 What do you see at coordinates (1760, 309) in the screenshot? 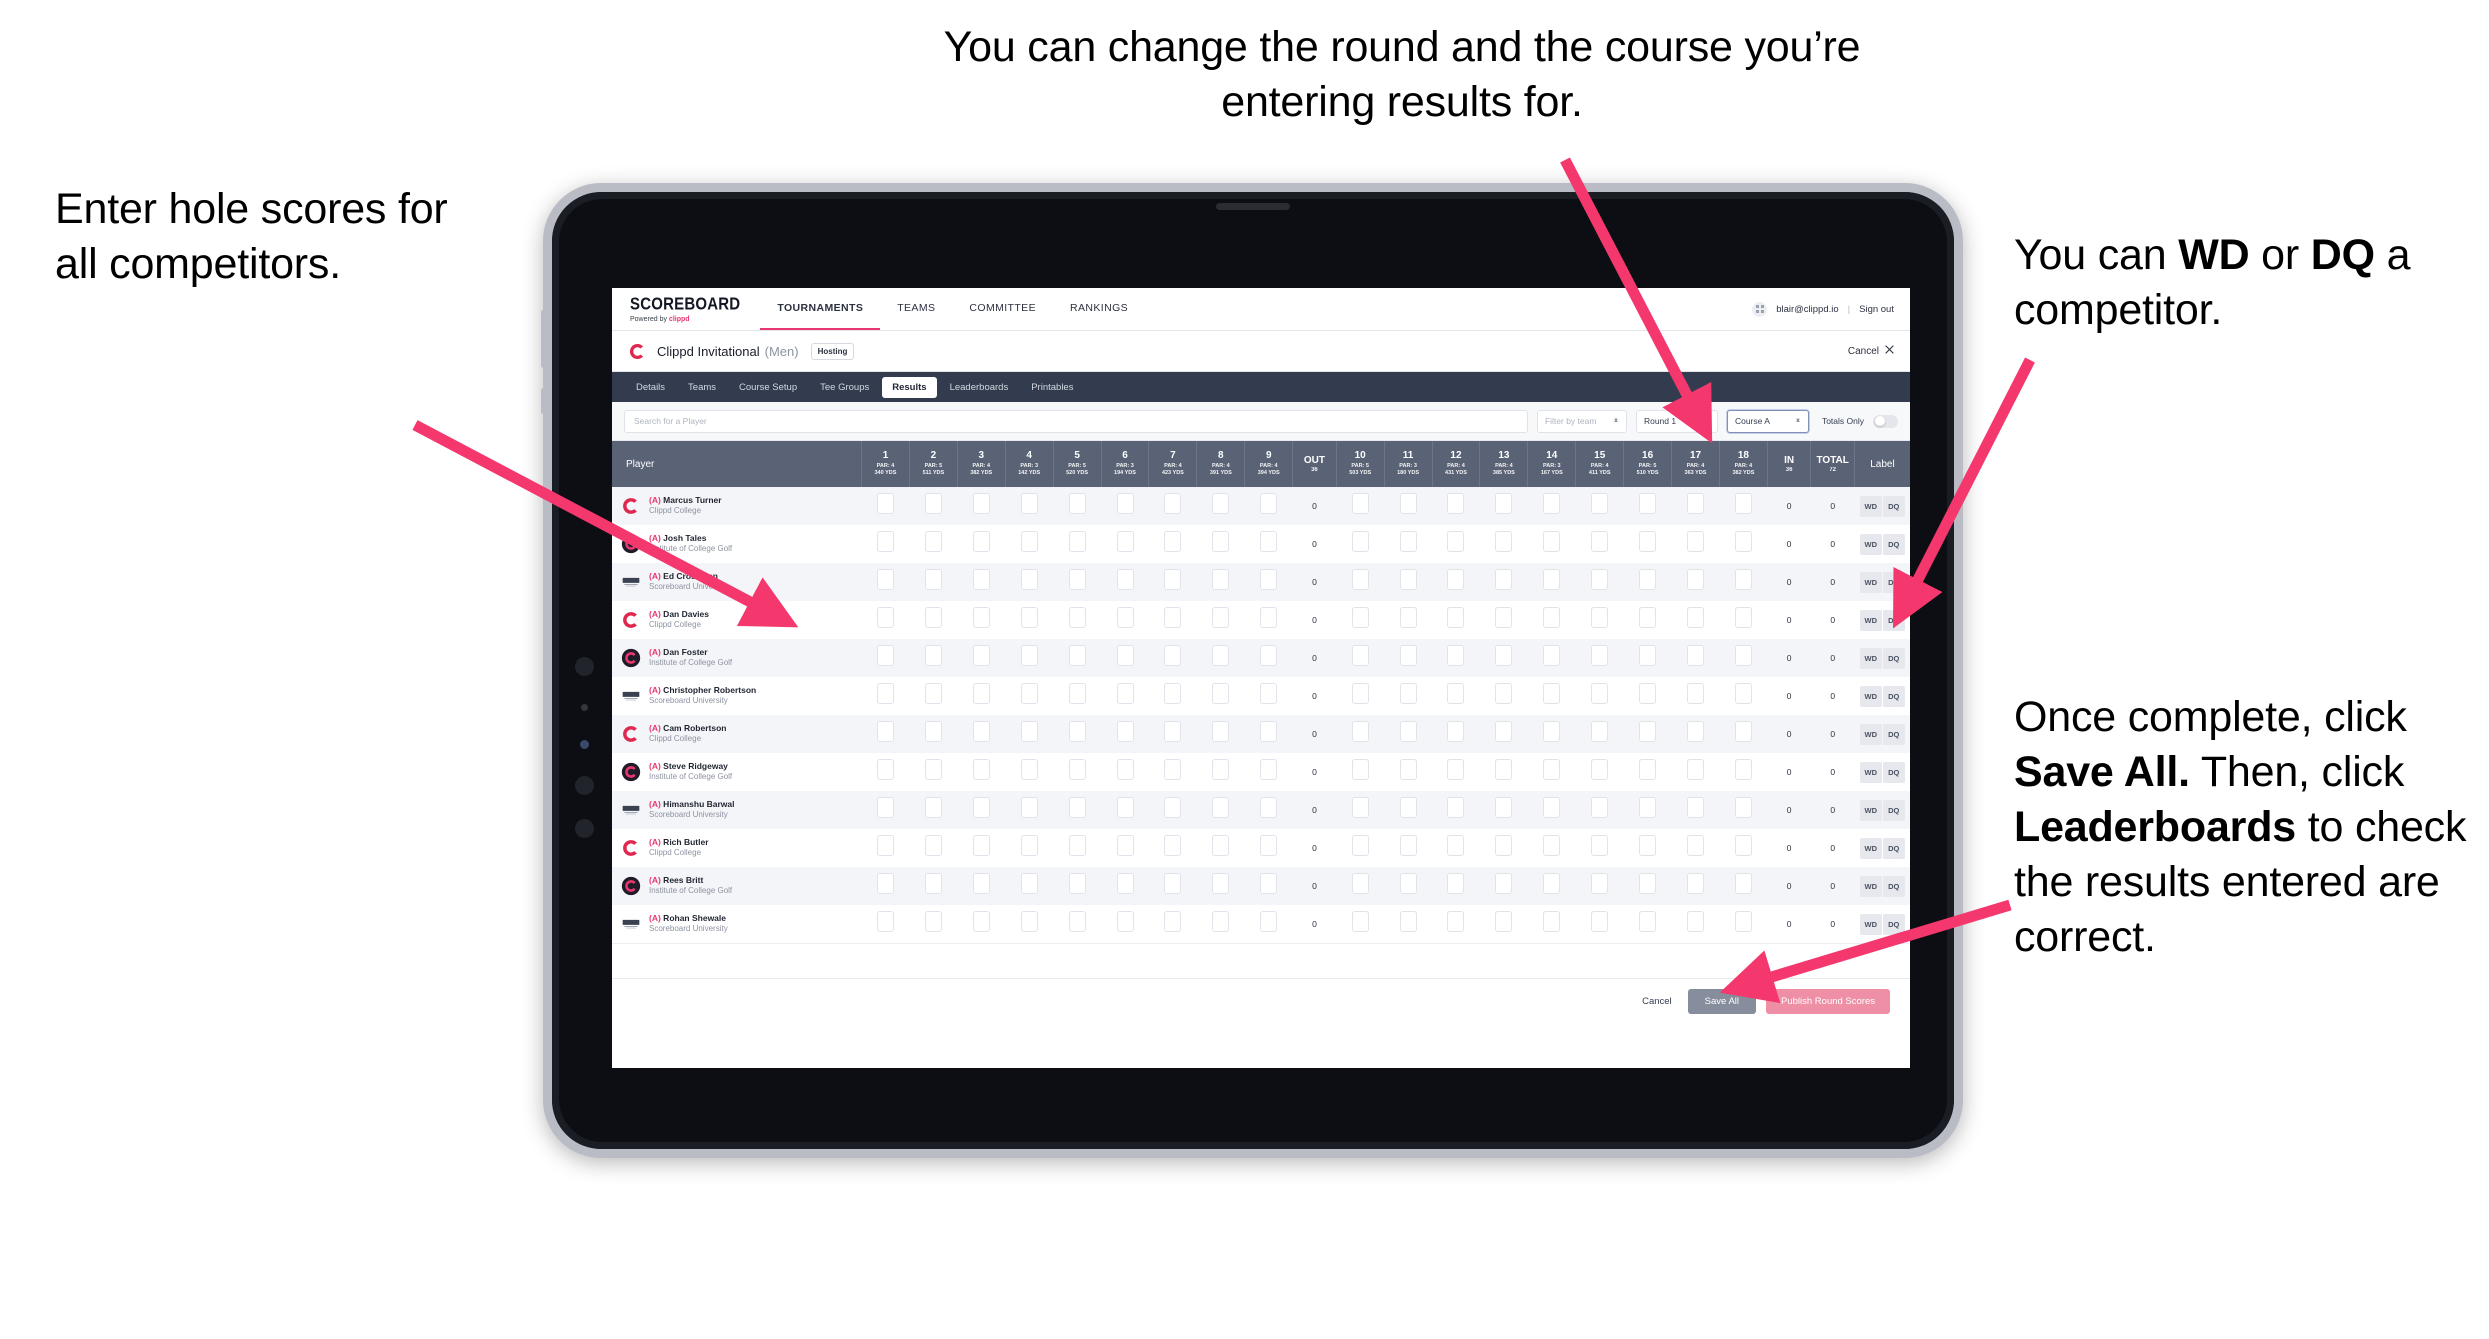
I see `grid-icon` at bounding box center [1760, 309].